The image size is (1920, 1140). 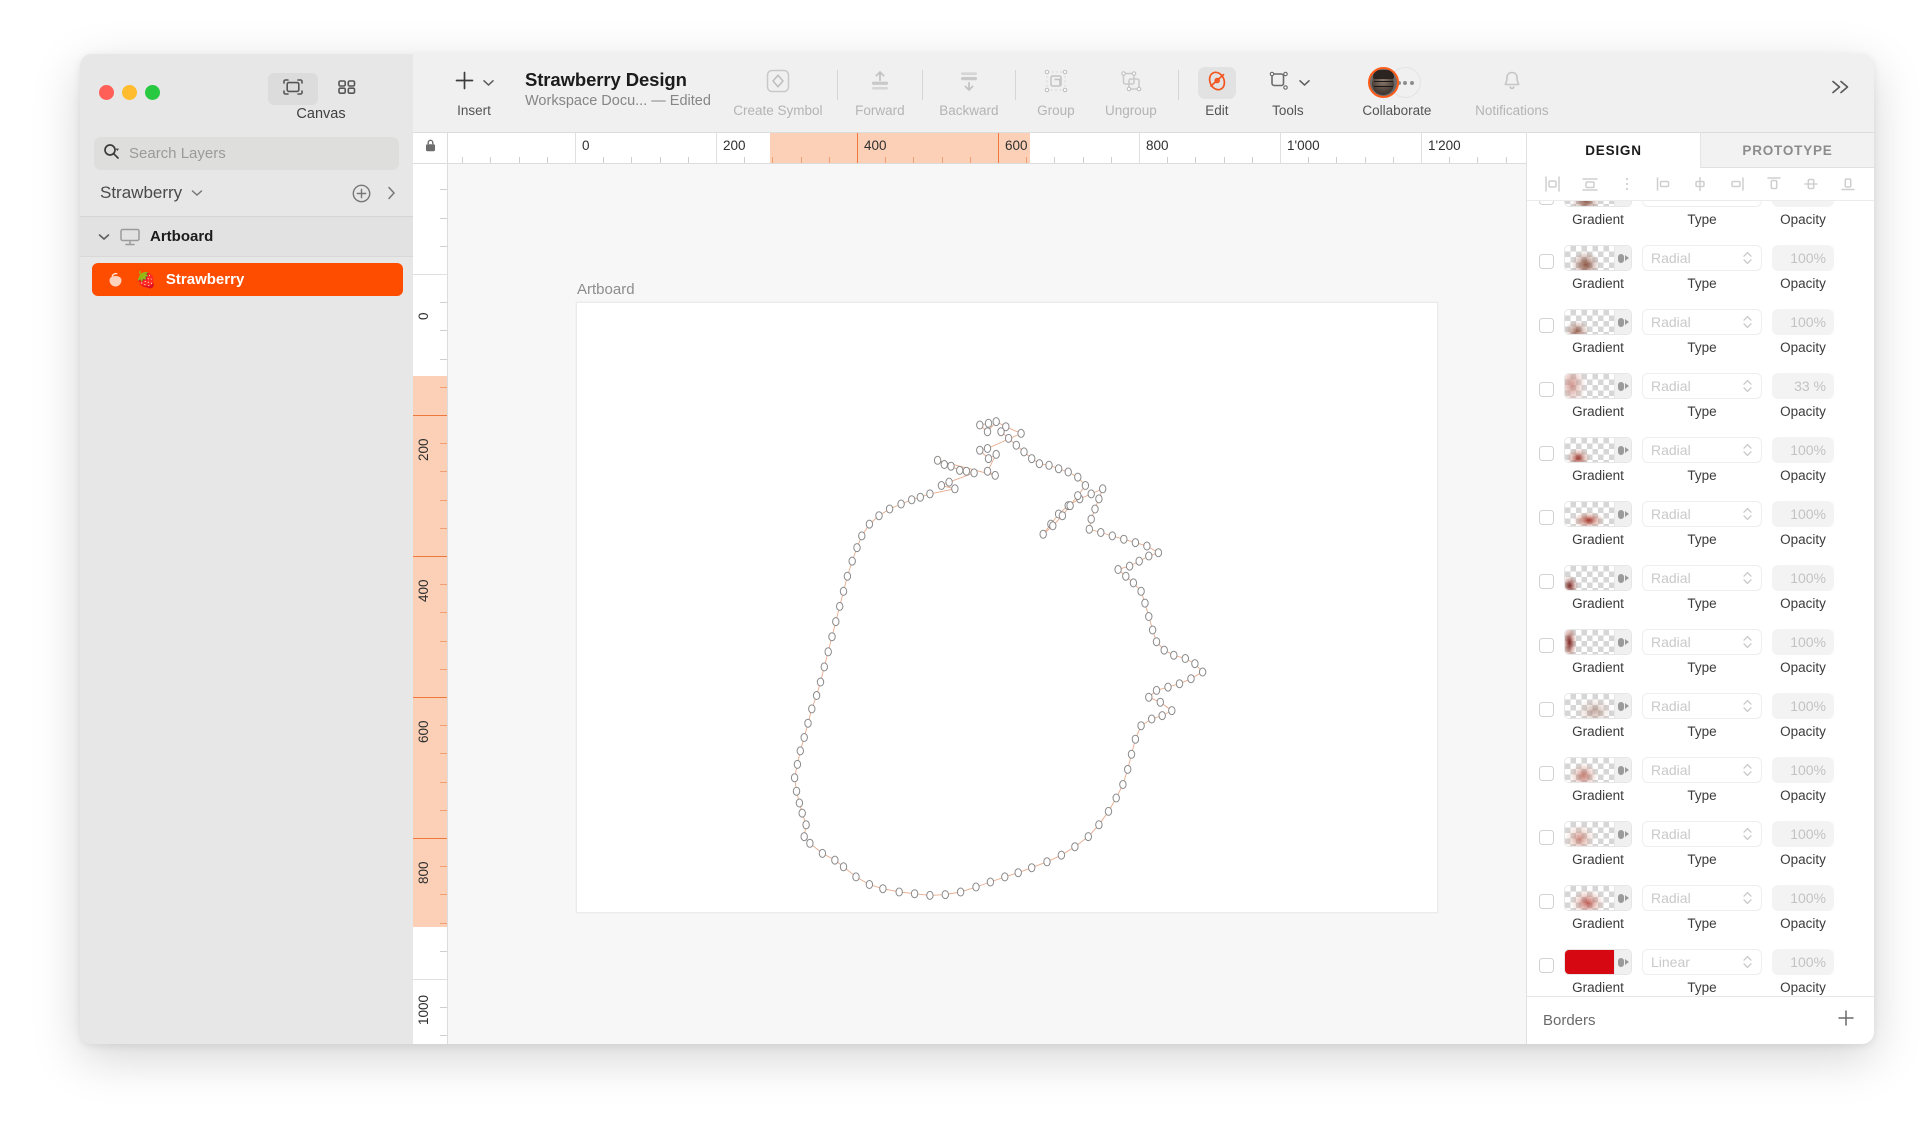 I want to click on sidebar-item-artboard: Artboard, so click(x=246, y=237).